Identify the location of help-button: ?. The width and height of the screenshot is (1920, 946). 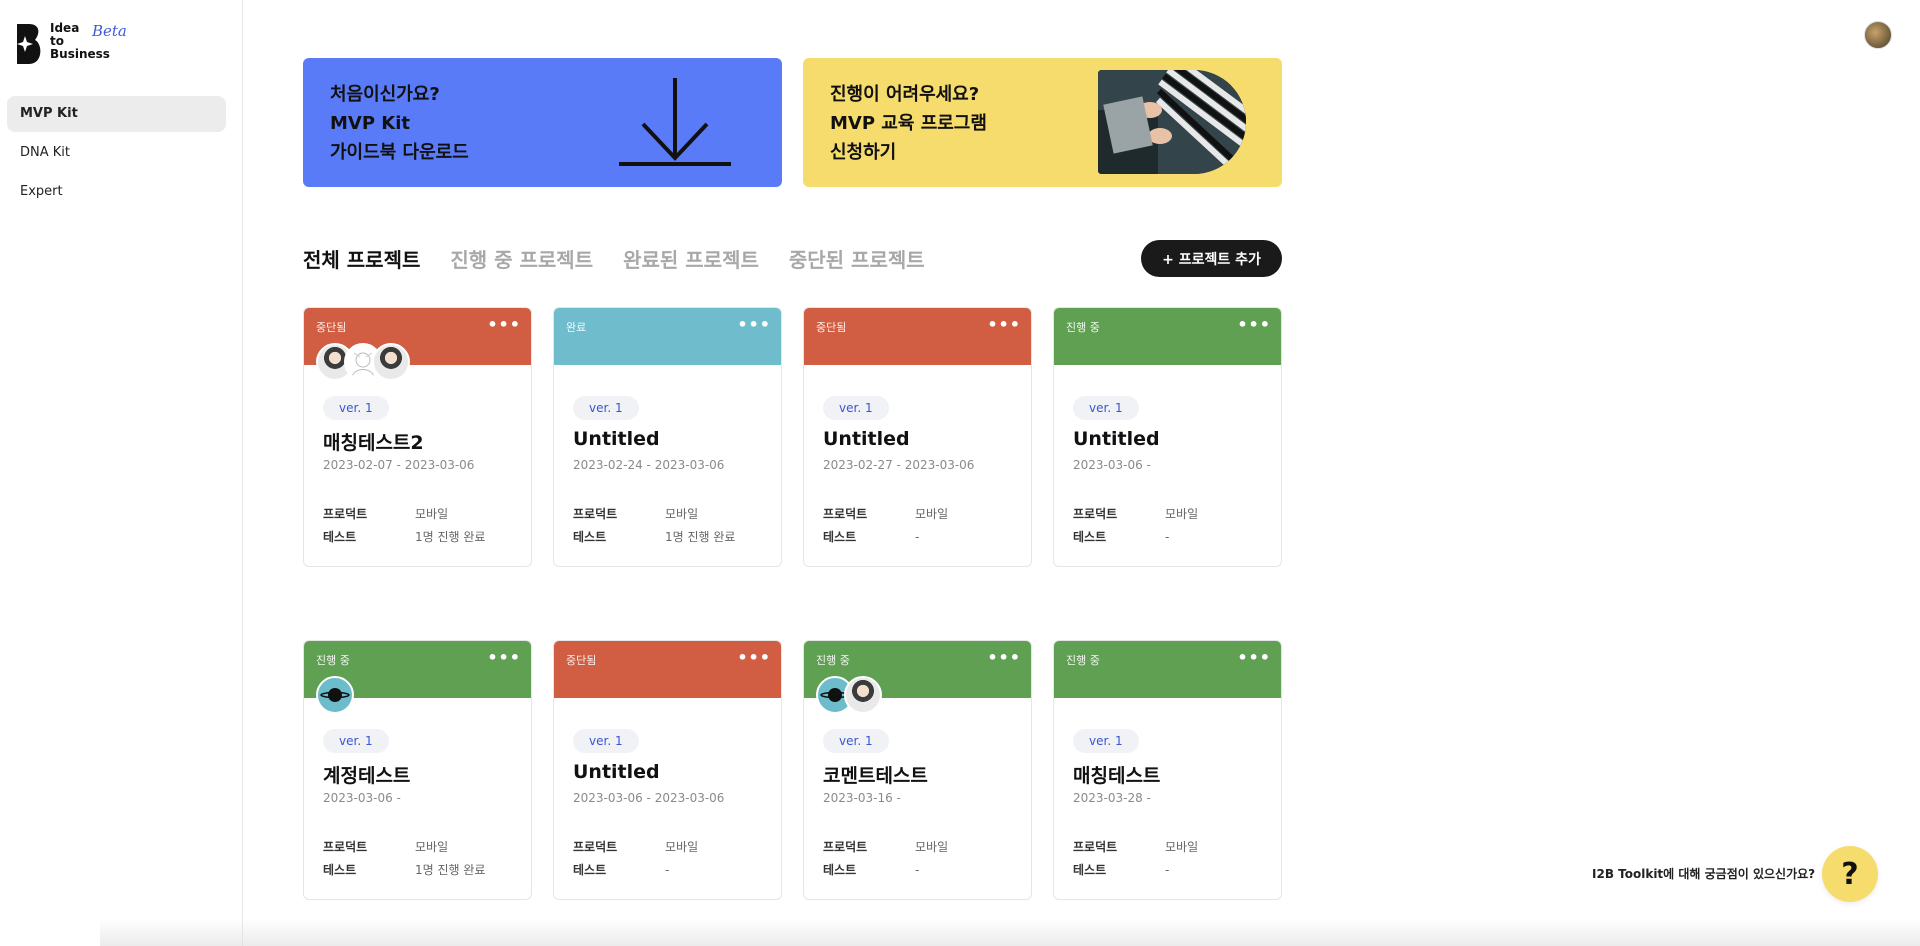
(1850, 874).